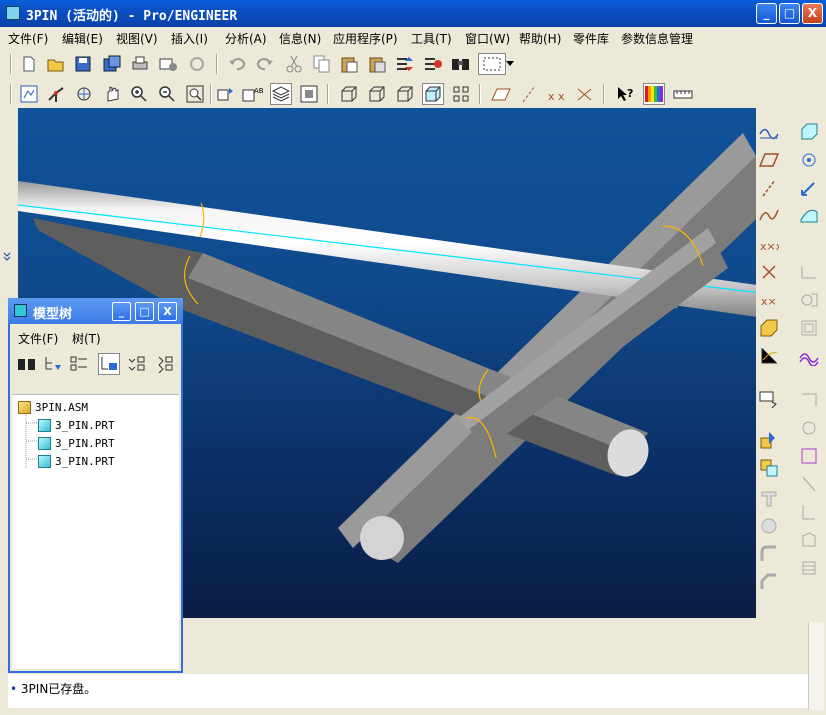 The height and width of the screenshot is (715, 826). I want to click on menu-window: 窗口(W), so click(487, 38).